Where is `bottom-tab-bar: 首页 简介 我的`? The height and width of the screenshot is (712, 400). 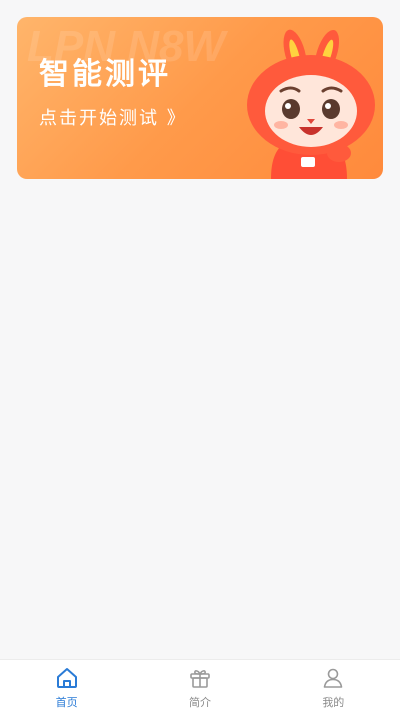 bottom-tab-bar: 首页 简介 我的 is located at coordinates (200, 685).